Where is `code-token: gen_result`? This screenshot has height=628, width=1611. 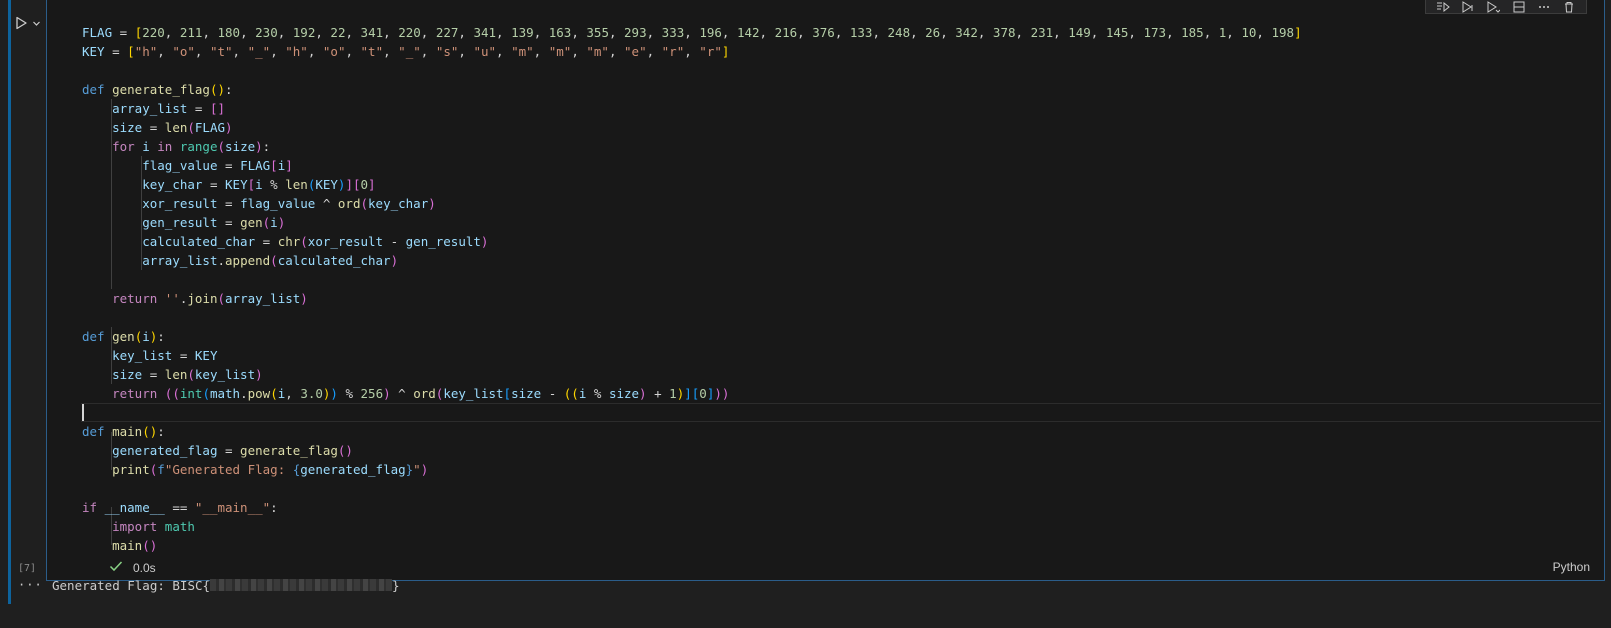 code-token: gen_result is located at coordinates (180, 222).